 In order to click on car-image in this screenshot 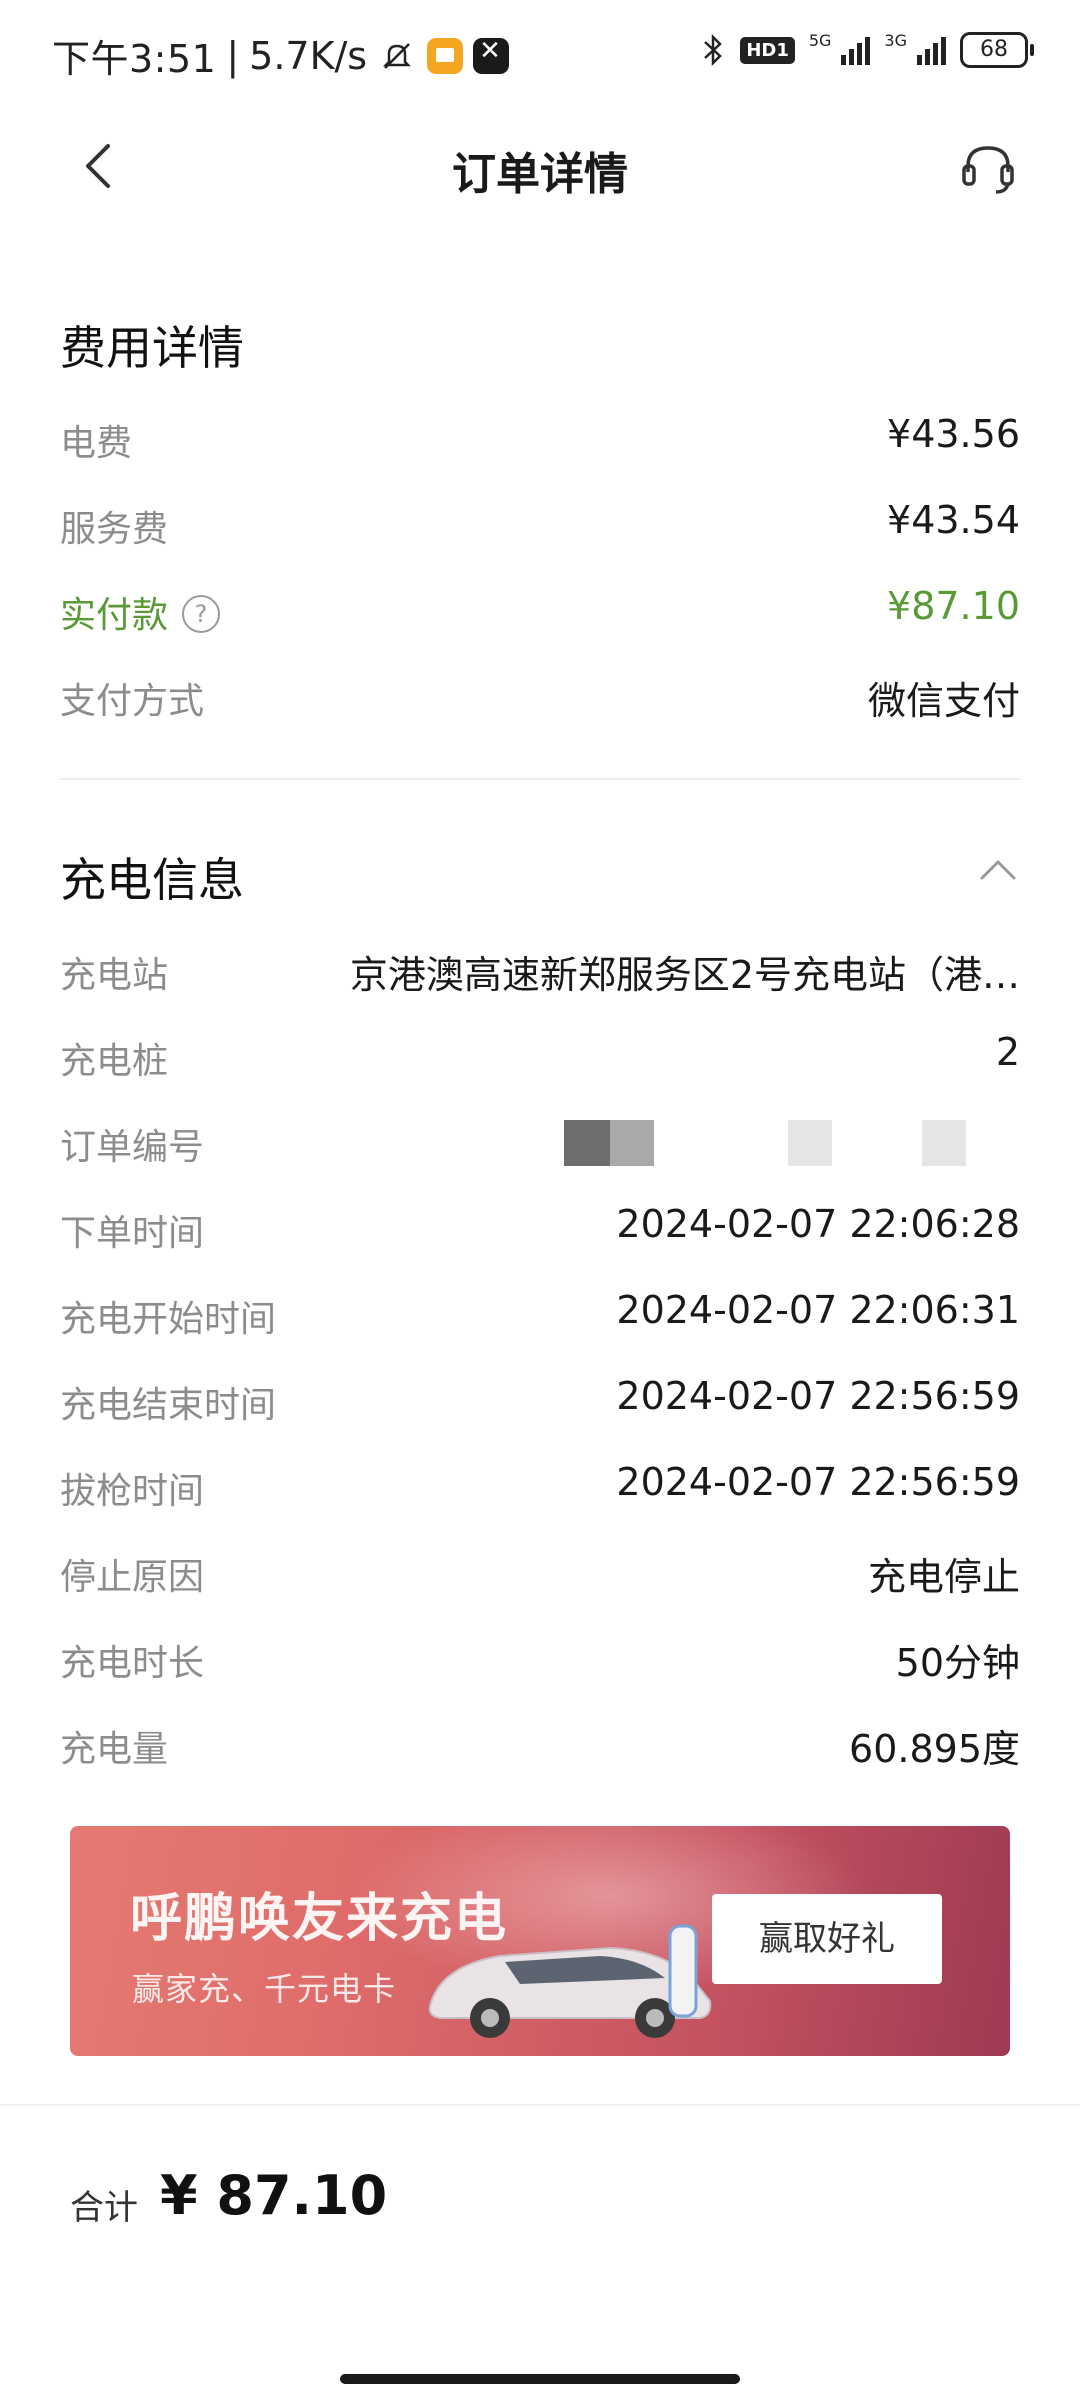, I will do `click(570, 1981)`.